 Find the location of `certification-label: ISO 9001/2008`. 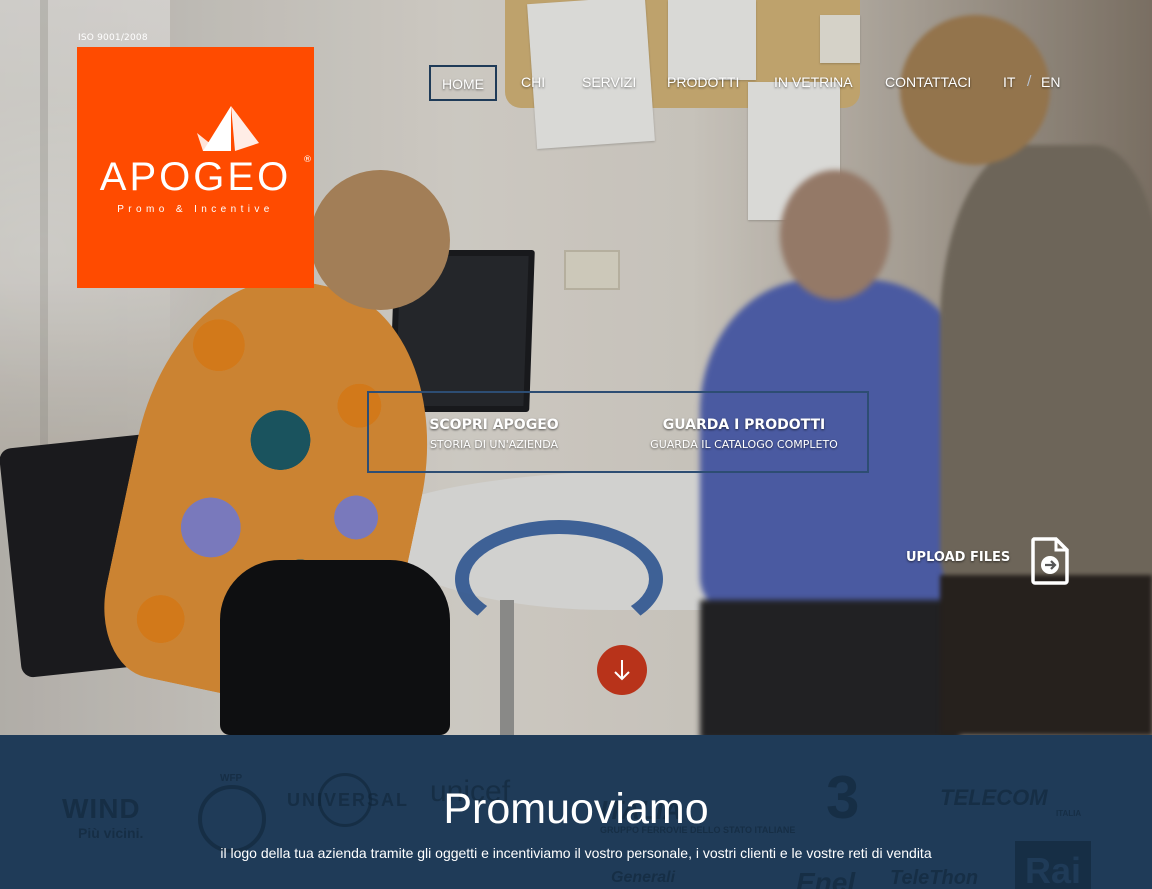

certification-label: ISO 9001/2008 is located at coordinates (113, 38).